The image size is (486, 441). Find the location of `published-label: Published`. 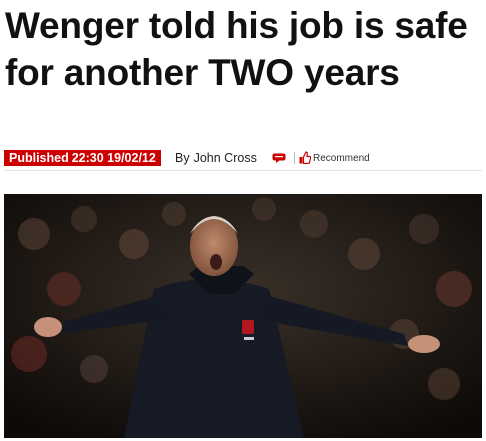

published-label: Published is located at coordinates (39, 158).